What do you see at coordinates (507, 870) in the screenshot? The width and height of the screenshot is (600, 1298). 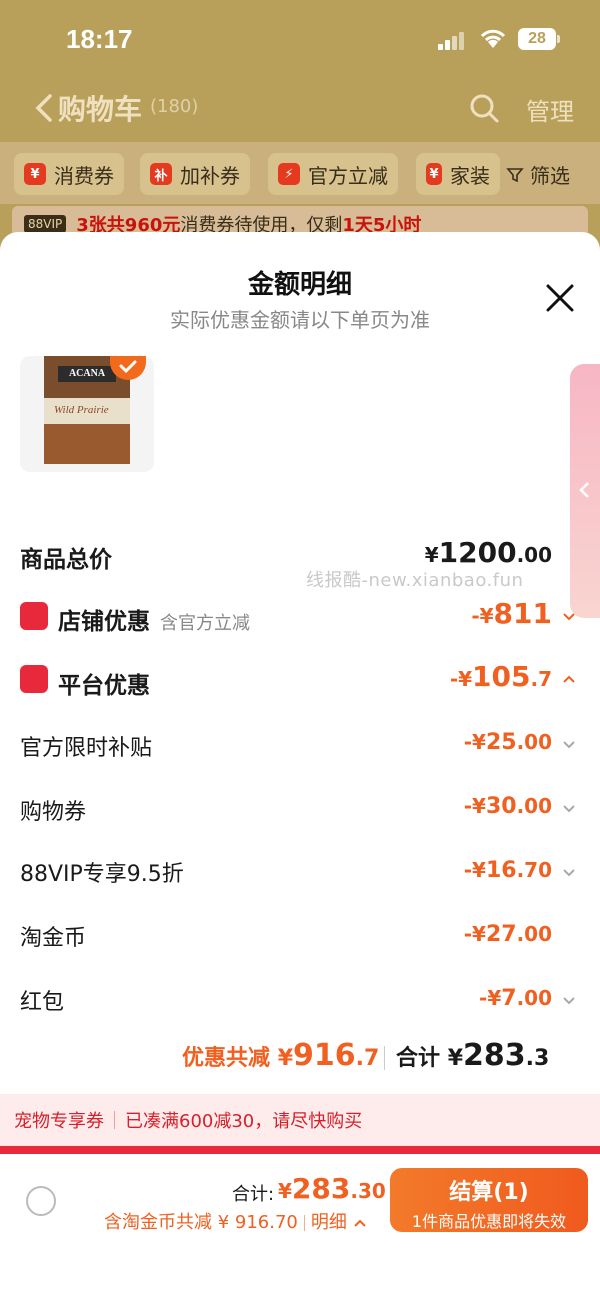 I see `vip-discount-amount: -¥16.70` at bounding box center [507, 870].